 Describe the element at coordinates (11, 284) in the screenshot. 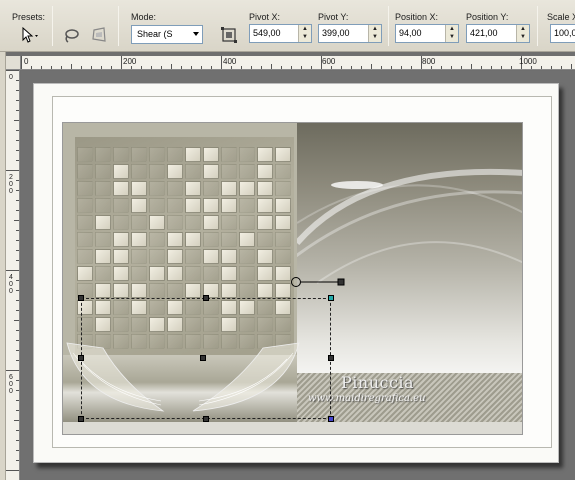

I see `ruler-label: 4 0 0` at that location.